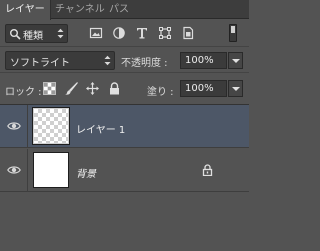 The height and width of the screenshot is (251, 320). Describe the element at coordinates (165, 33) in the screenshot. I see `shape-filter-icon` at that location.